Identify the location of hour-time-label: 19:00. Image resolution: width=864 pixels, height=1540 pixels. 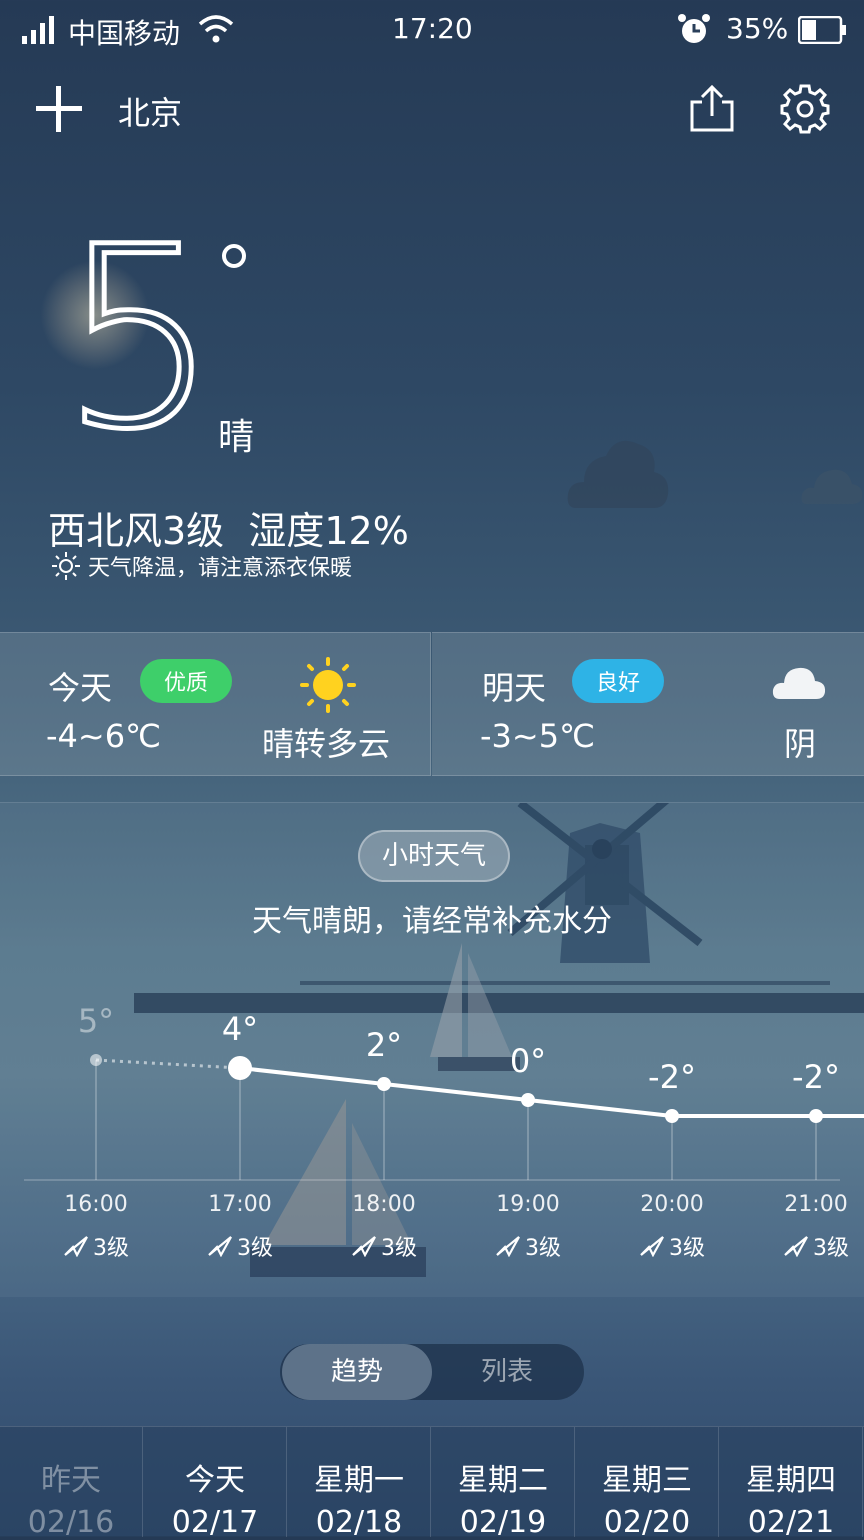
(528, 1204).